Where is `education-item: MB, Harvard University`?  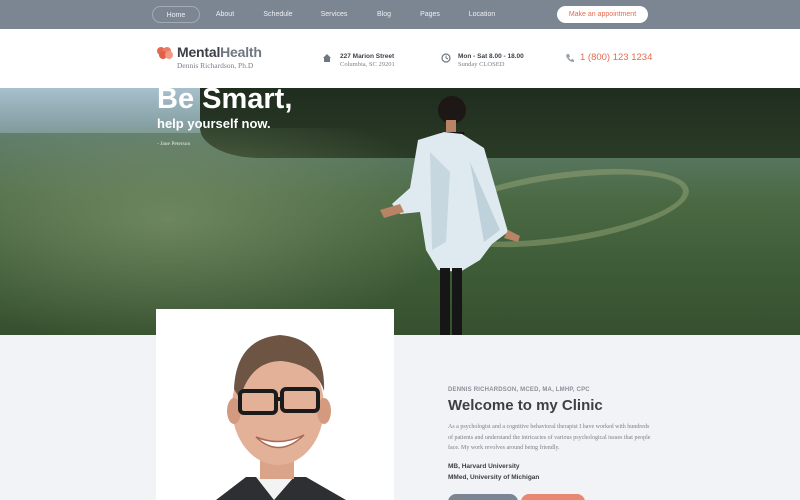
education-item: MB, Harvard University is located at coordinates (484, 466).